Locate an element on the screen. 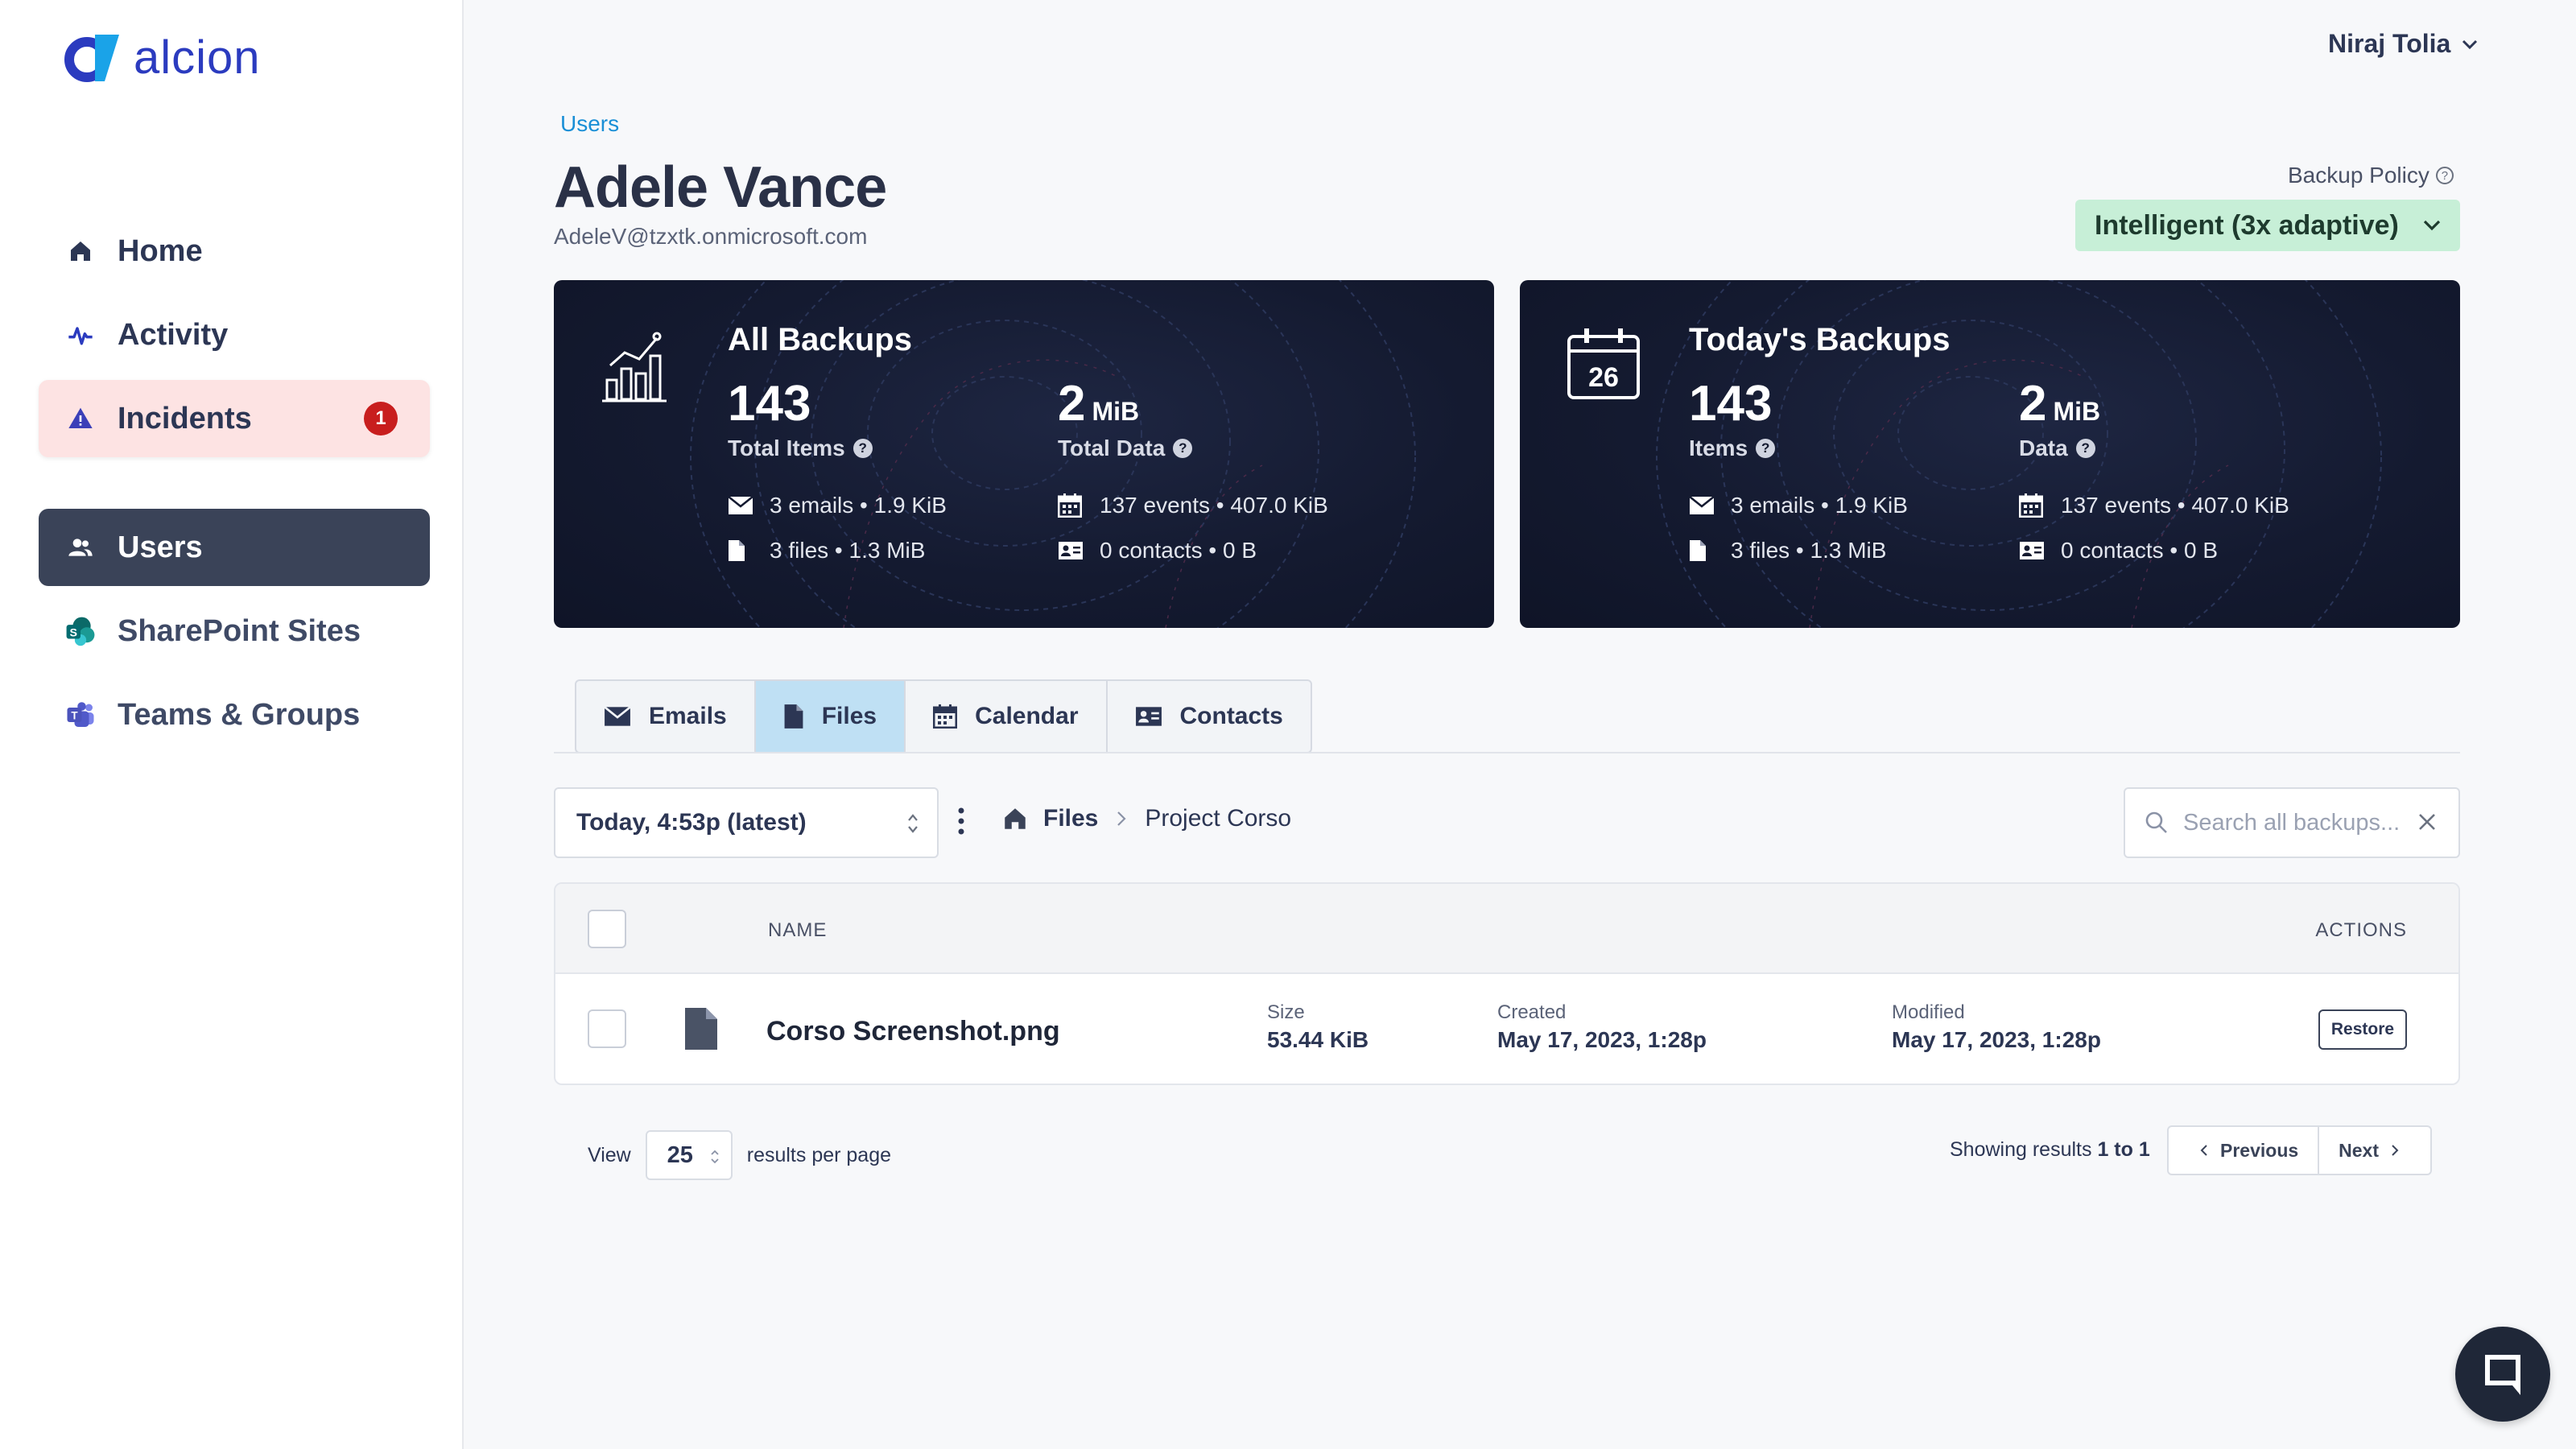 The width and height of the screenshot is (2576, 1449). activity-icon is located at coordinates (80, 335).